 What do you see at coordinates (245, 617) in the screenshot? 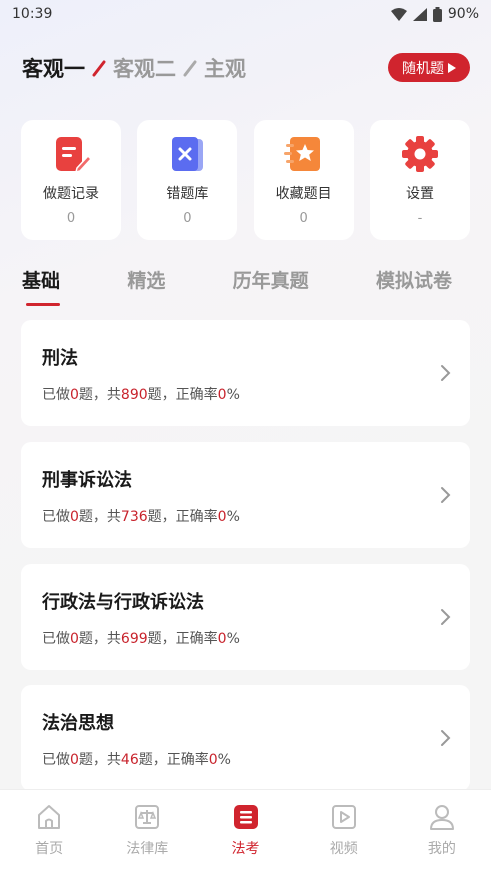
I see `subject-card-administrative-law: 行政法与行政诉讼法 已做0题，共699题，正确率0%` at bounding box center [245, 617].